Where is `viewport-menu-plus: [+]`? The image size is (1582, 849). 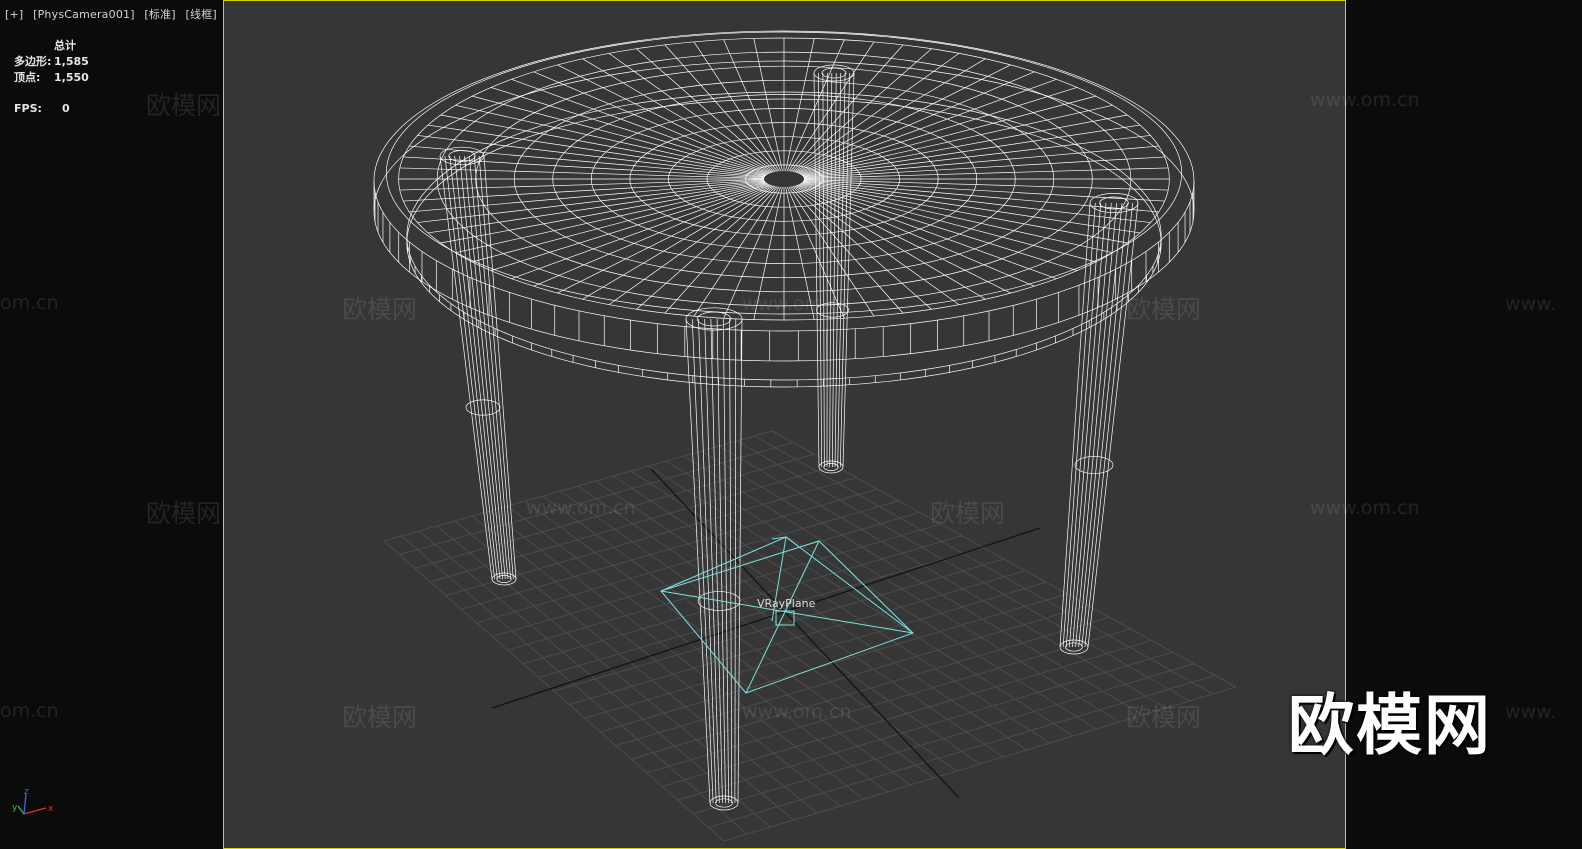 viewport-menu-plus: [+] is located at coordinates (14, 14).